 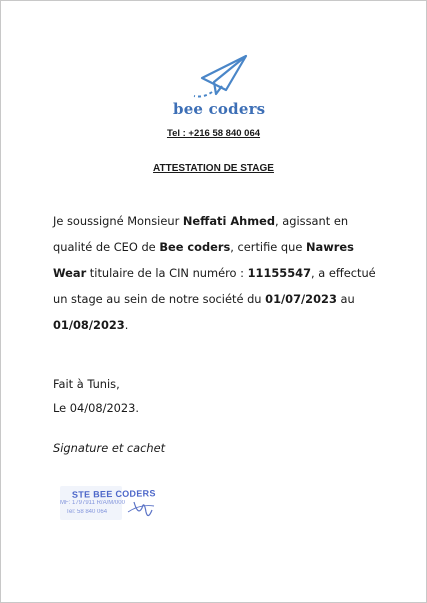 I want to click on date-line: Le 04/08/2023., so click(x=96, y=408).